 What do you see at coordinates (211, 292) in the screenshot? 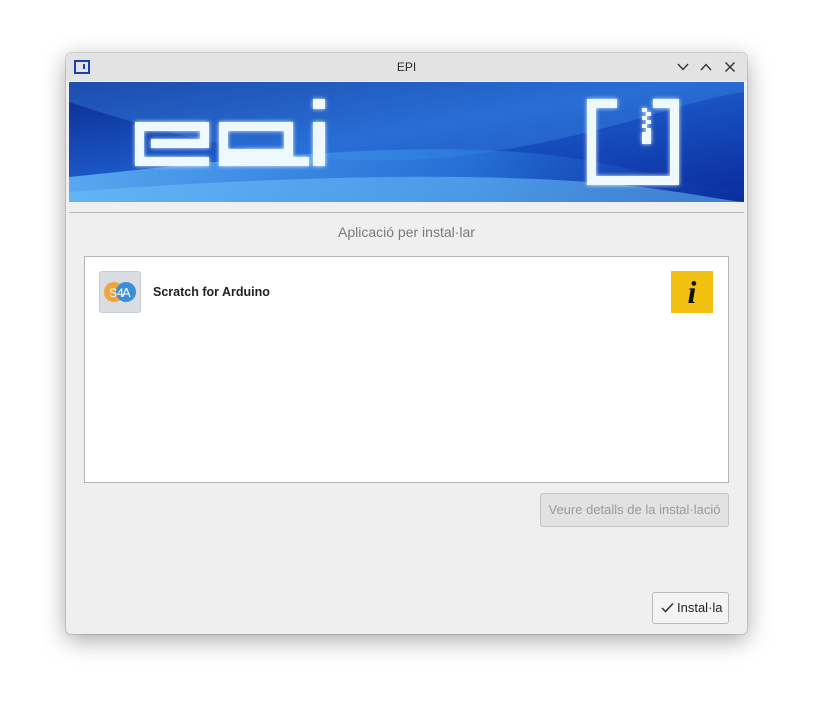
I see `app-name: Scratch for Arduino` at bounding box center [211, 292].